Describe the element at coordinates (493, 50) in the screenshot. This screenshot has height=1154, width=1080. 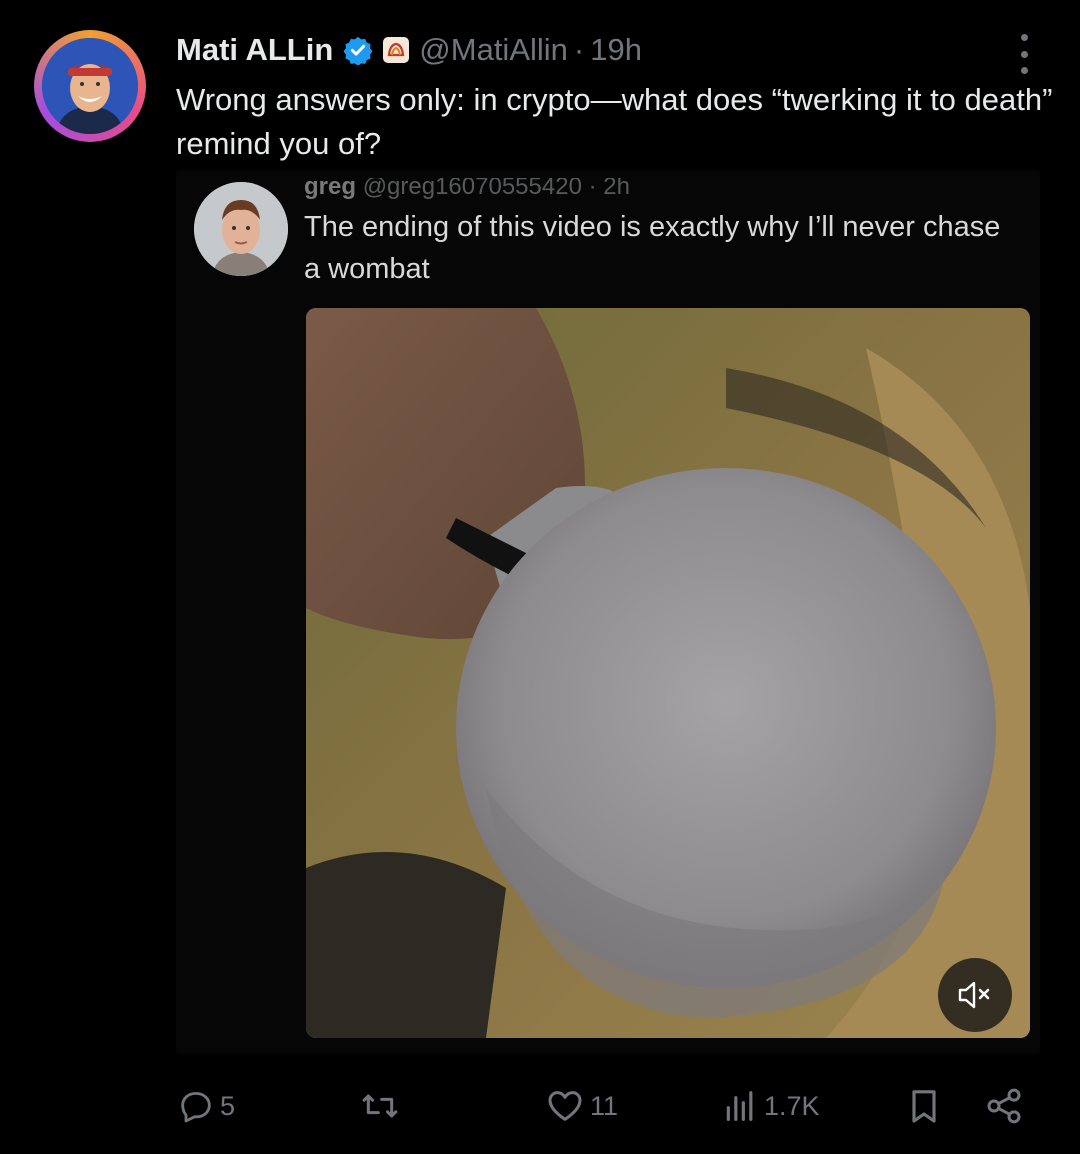
I see `author-handle: @MatiAllin` at that location.